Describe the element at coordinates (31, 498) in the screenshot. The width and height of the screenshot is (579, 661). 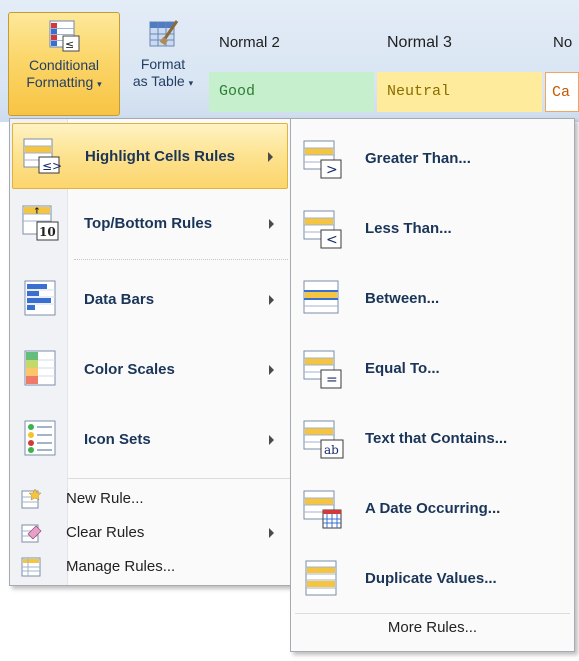
I see `new-rule-icon` at that location.